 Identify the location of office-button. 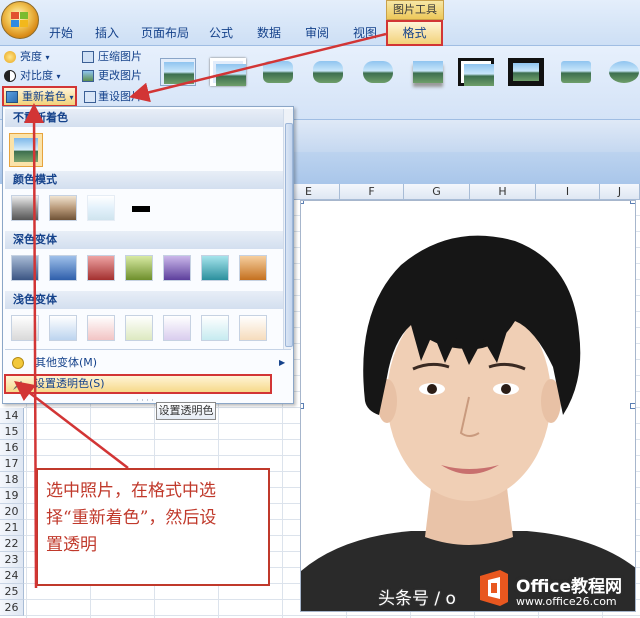
(20, 20).